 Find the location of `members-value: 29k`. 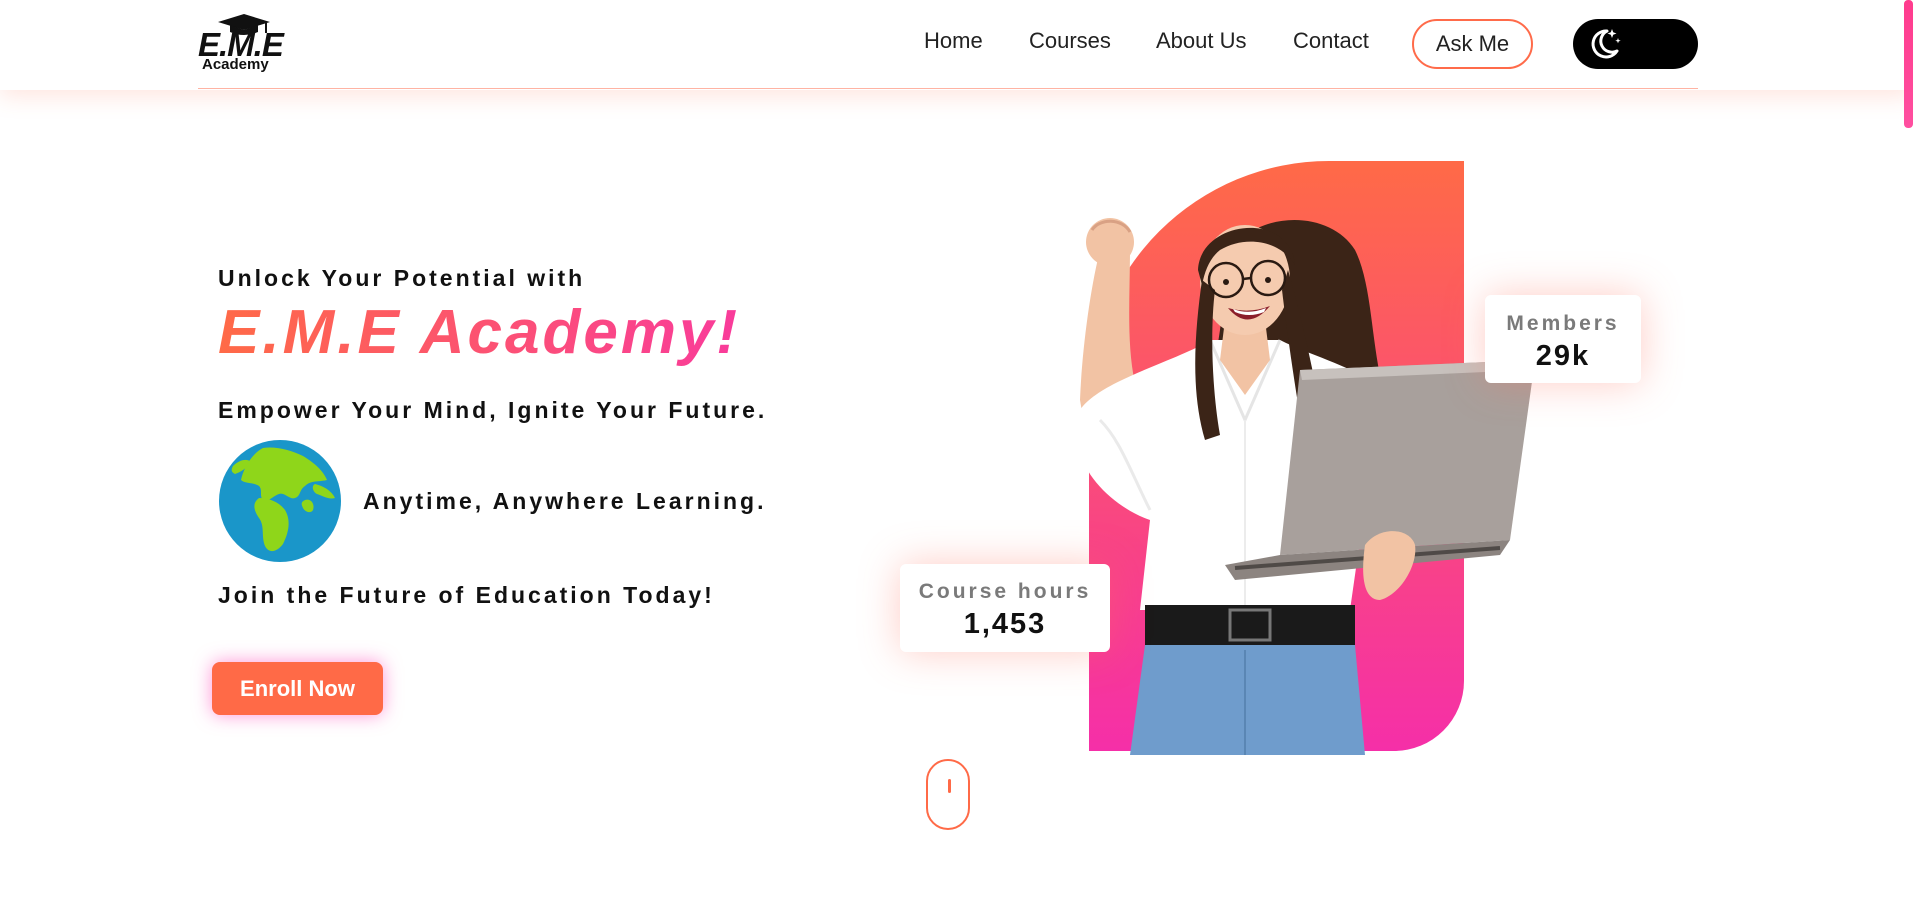

members-value: 29k is located at coordinates (1563, 356).